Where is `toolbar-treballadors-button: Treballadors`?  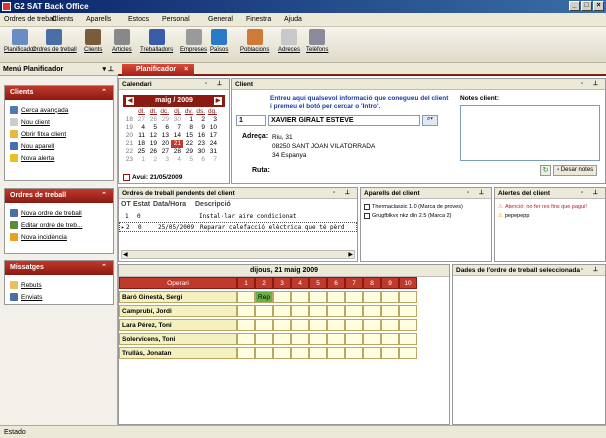 toolbar-treballadors-button: Treballadors is located at coordinates (156, 41).